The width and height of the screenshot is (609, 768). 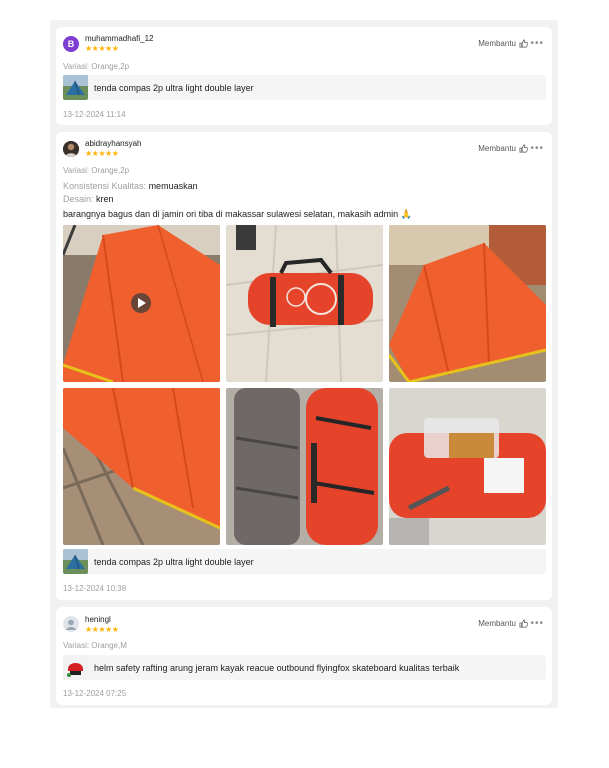 I want to click on quality-value: memuaskan, so click(x=173, y=186).